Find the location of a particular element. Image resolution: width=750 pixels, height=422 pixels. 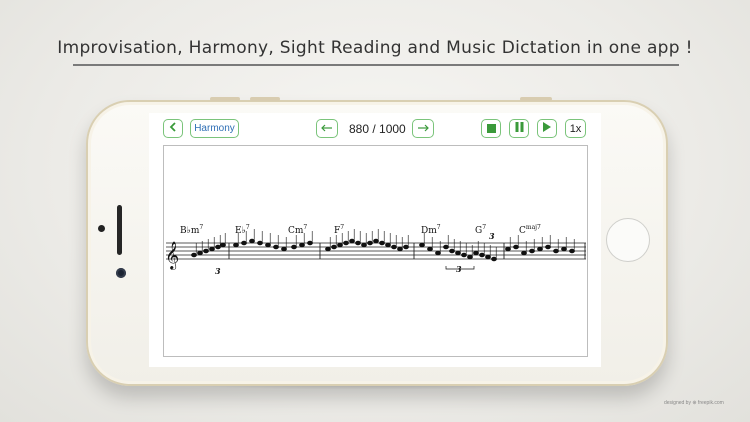

play-icon is located at coordinates (547, 128).